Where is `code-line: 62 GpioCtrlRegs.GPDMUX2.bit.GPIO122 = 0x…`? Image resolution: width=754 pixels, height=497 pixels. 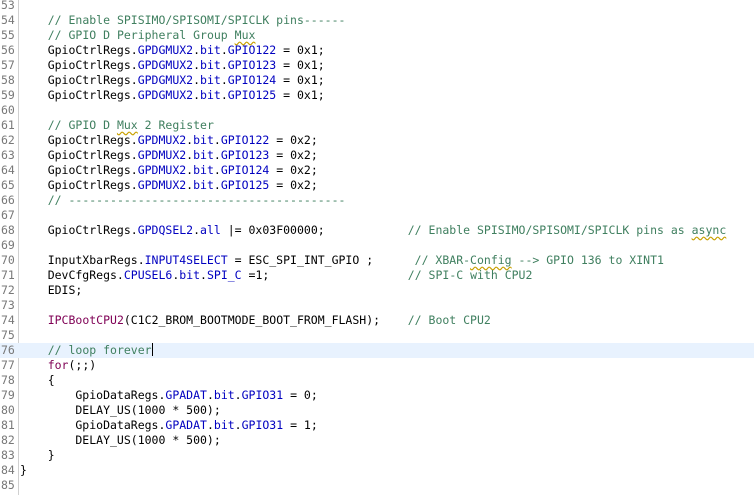 code-line: 62 GpioCtrlRegs.GPDMUX2.bit.GPIO122 = 0x… is located at coordinates (377, 140).